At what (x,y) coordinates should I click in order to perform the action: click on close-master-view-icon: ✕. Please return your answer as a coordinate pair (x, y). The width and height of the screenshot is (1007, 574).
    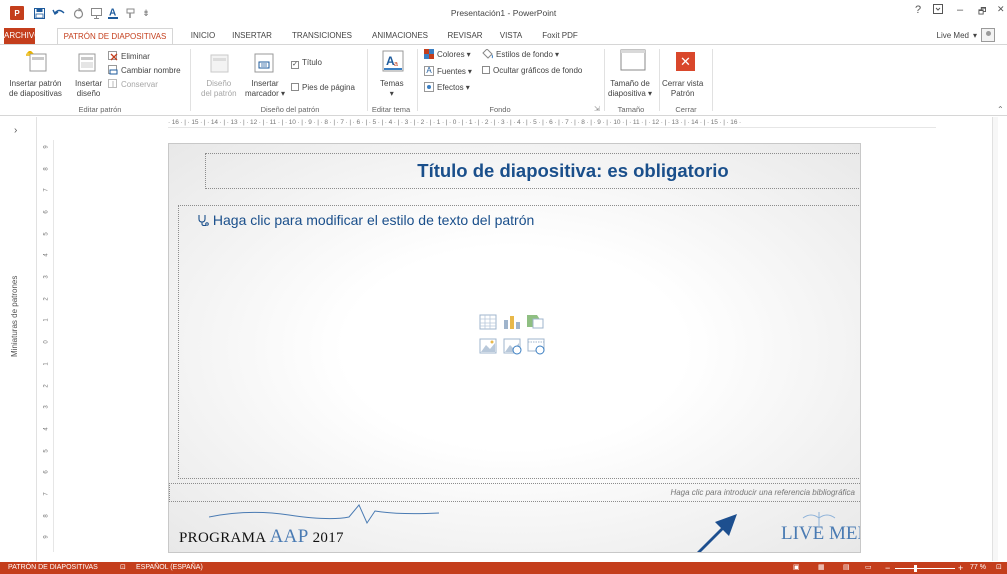
    Looking at the image, I should click on (685, 61).